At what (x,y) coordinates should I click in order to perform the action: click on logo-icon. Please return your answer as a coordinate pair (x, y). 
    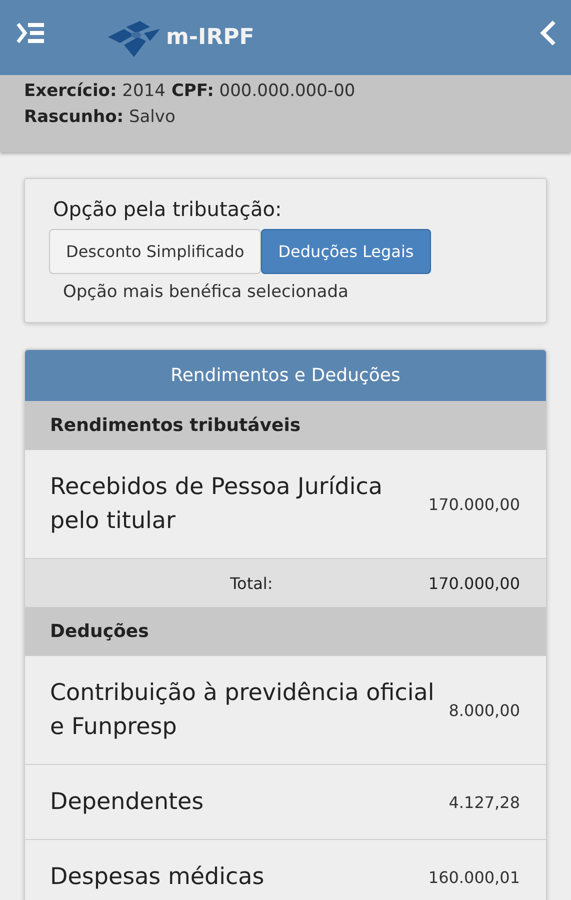
    Looking at the image, I should click on (134, 37).